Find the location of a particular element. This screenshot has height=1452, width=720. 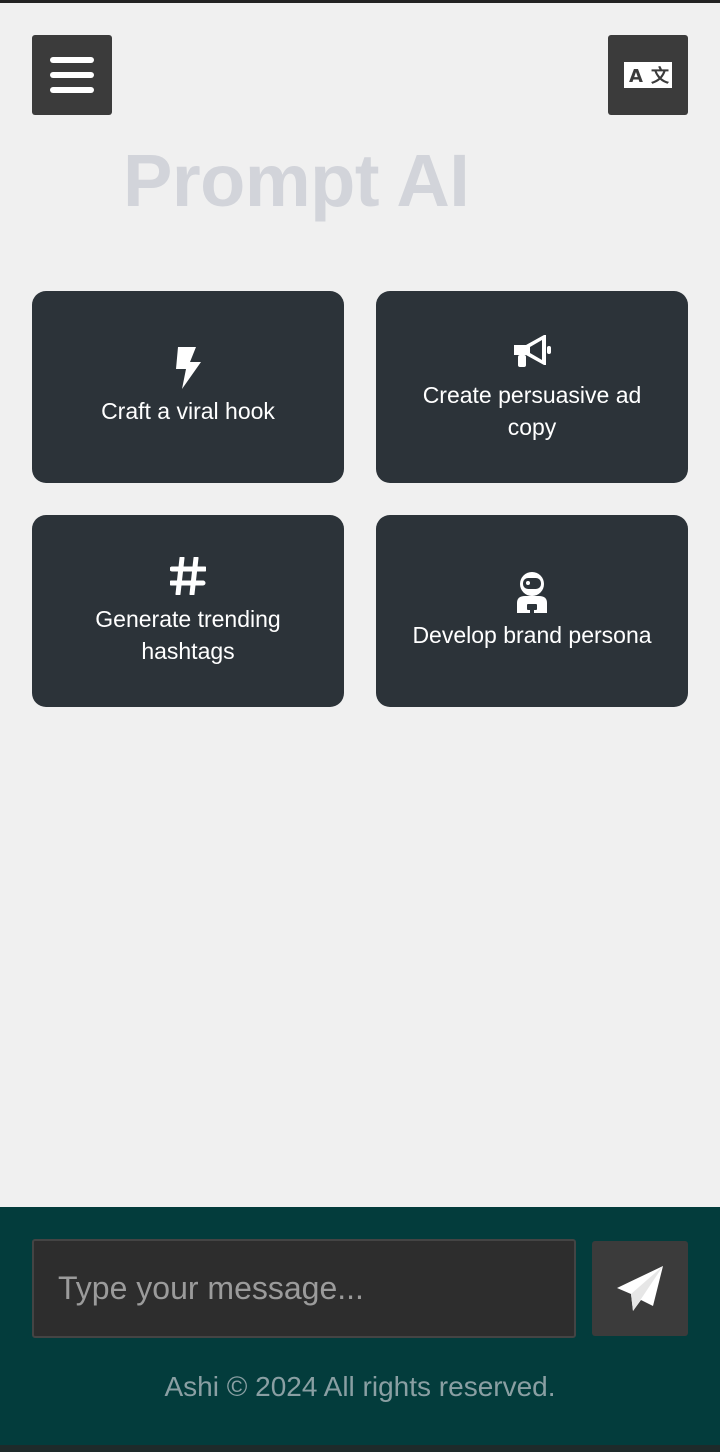

svg-text: A is located at coordinates (636, 76).